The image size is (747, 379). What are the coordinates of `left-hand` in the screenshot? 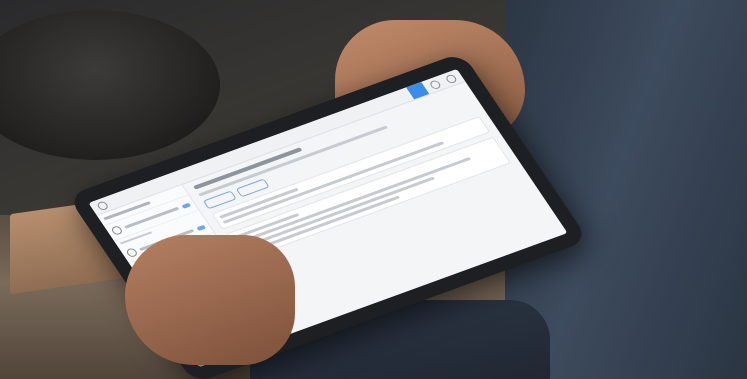 It's located at (210, 300).